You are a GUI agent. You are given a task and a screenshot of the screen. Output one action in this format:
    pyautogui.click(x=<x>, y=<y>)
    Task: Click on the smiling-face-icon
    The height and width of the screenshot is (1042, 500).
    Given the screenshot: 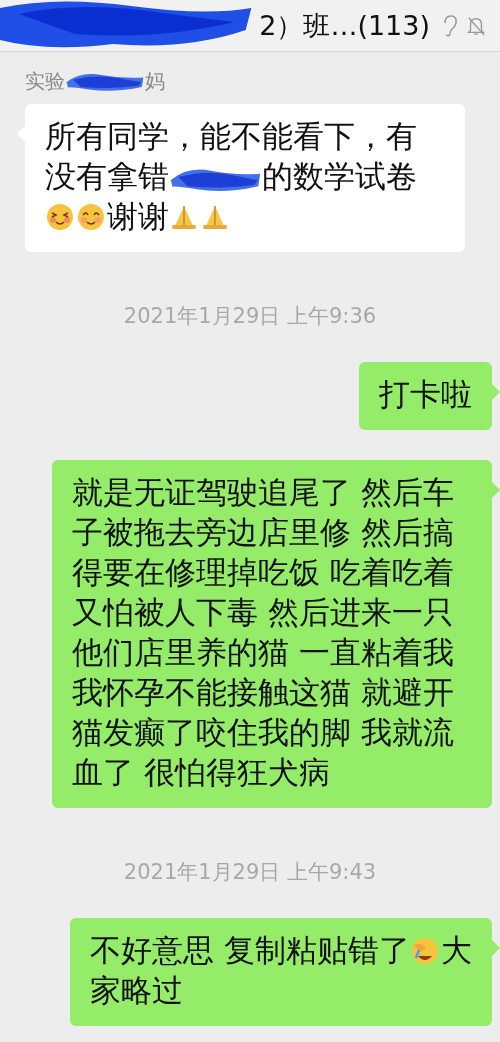 What is the action you would take?
    pyautogui.click(x=91, y=217)
    